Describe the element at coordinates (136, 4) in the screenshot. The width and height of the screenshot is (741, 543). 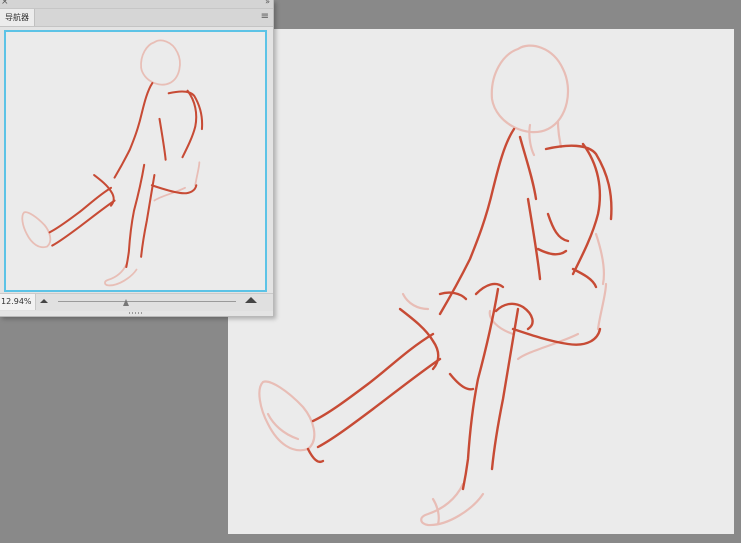
I see `panel-title-bar: × »` at that location.